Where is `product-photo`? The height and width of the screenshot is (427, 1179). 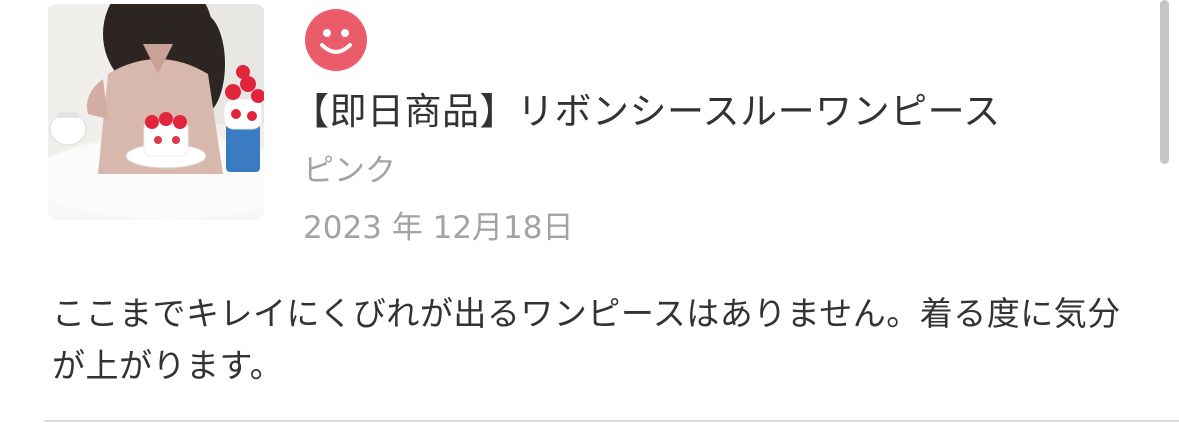 product-photo is located at coordinates (156, 112).